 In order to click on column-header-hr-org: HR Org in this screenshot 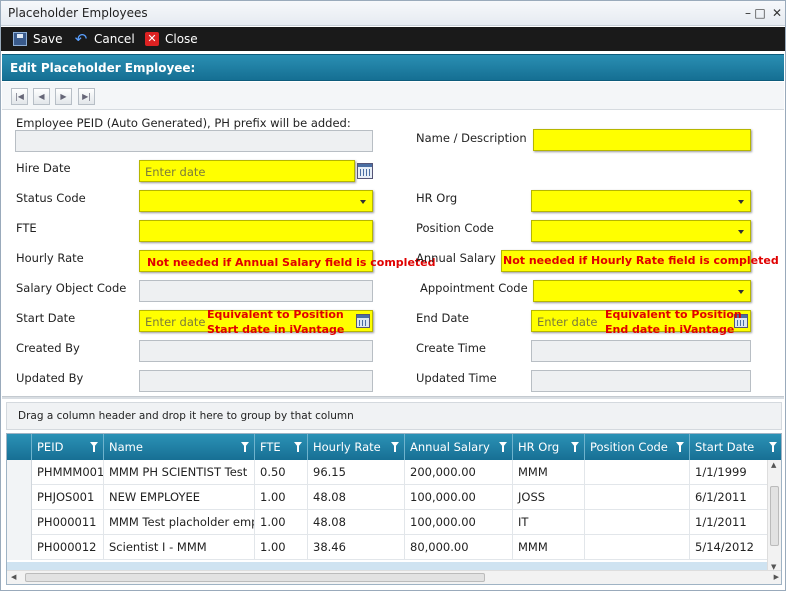, I will do `click(549, 447)`.